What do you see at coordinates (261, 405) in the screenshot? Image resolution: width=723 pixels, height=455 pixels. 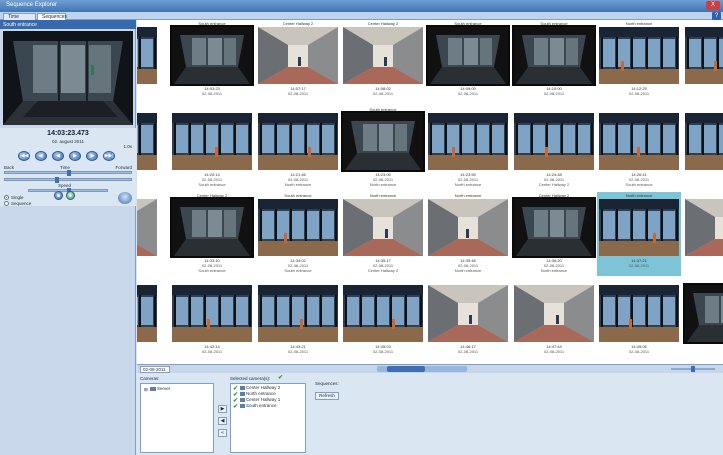 I see `selected-camera-item: South entrance` at bounding box center [261, 405].